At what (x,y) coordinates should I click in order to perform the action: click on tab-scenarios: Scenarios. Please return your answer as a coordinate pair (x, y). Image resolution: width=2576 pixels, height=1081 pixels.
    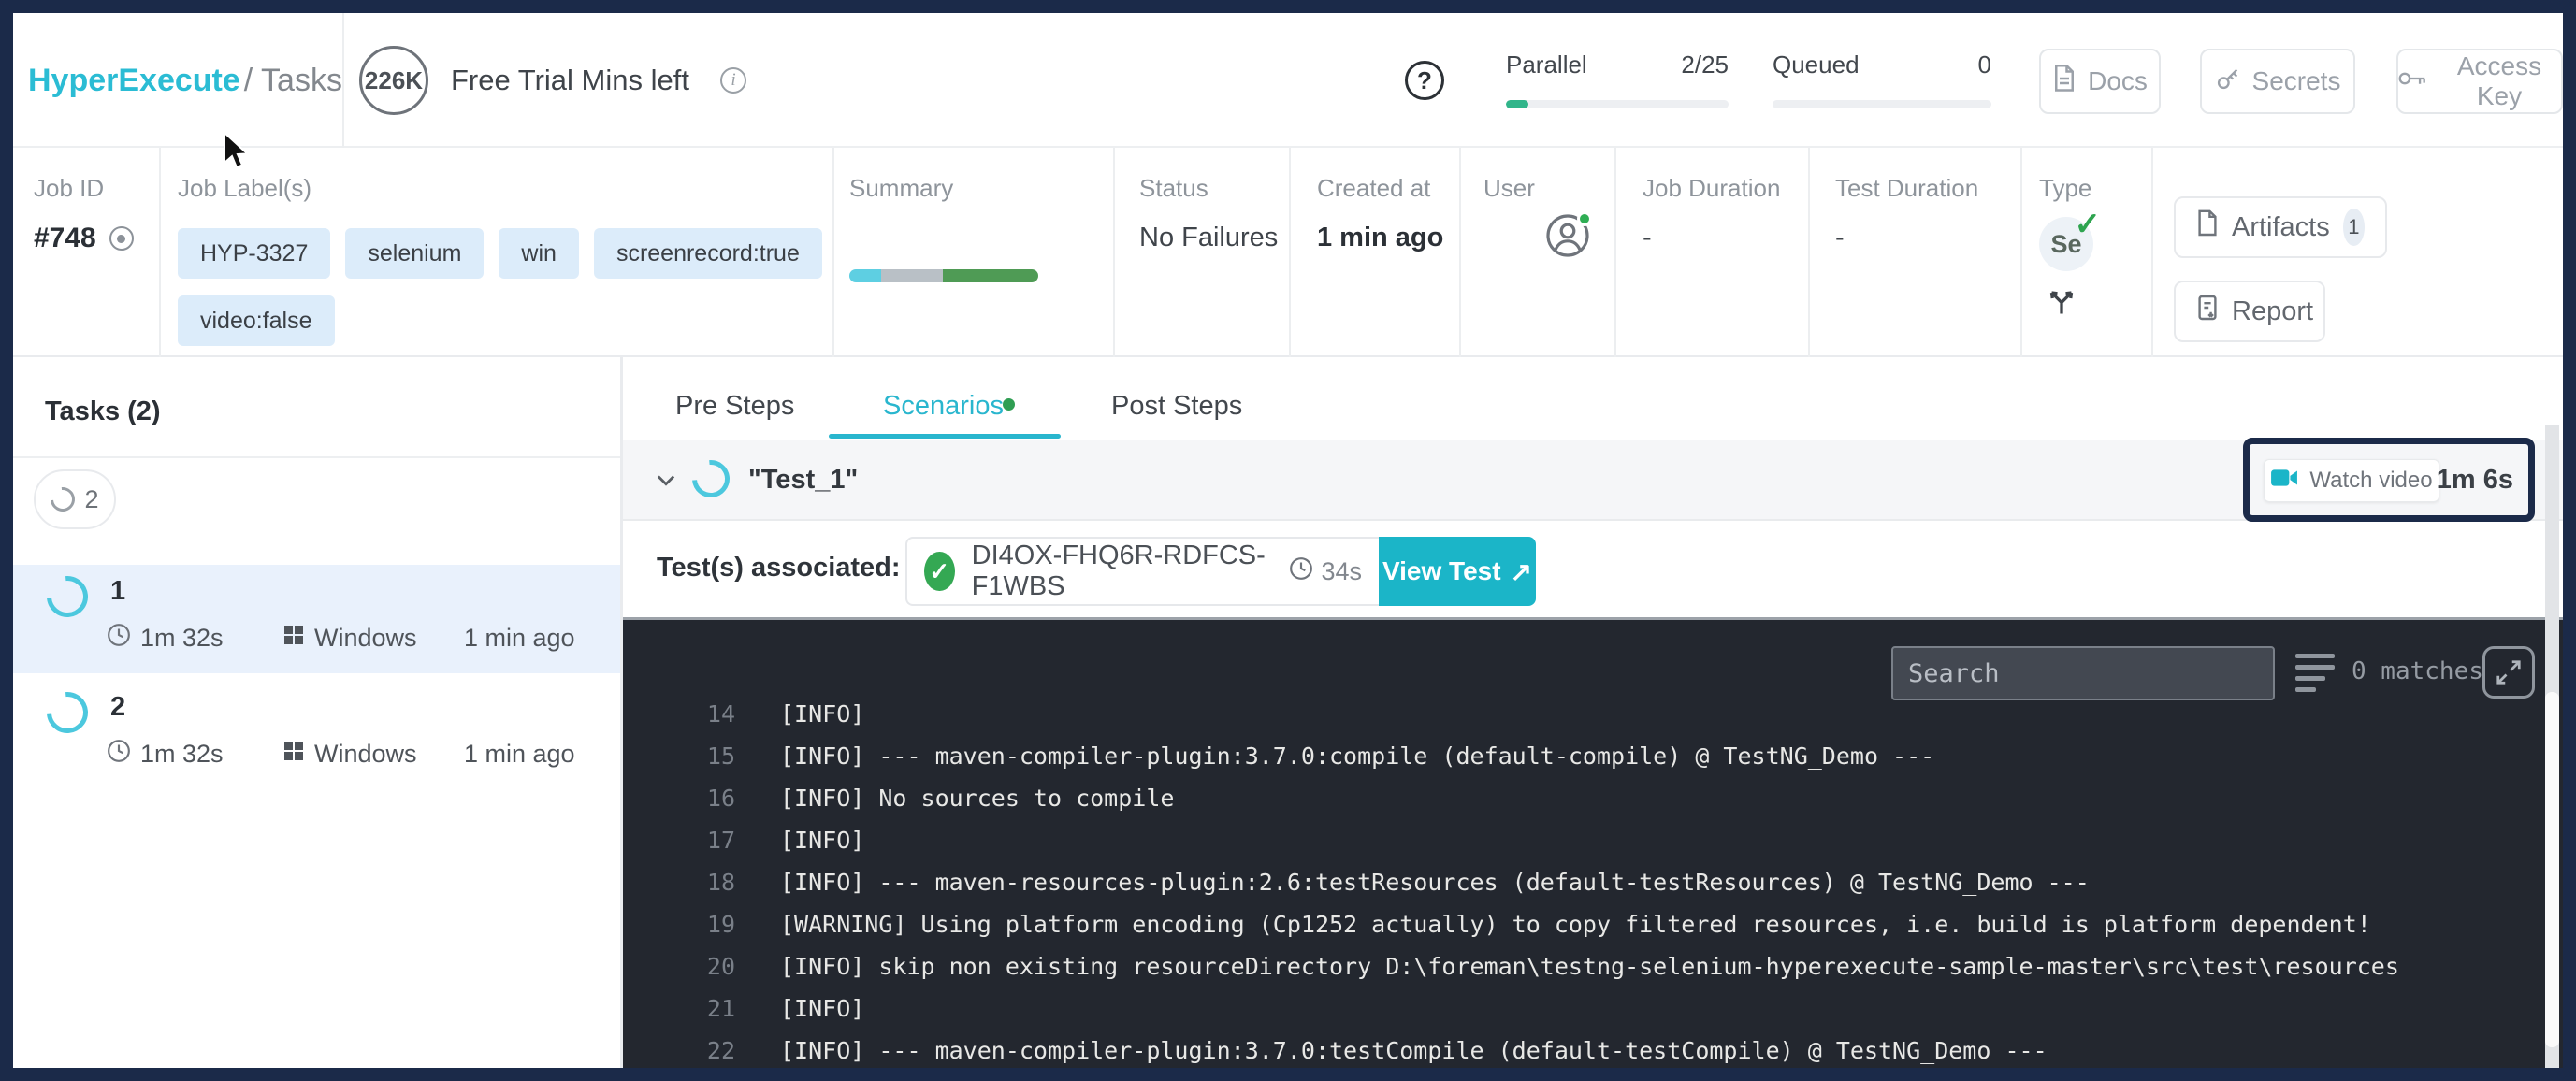
    Looking at the image, I should click on (943, 407).